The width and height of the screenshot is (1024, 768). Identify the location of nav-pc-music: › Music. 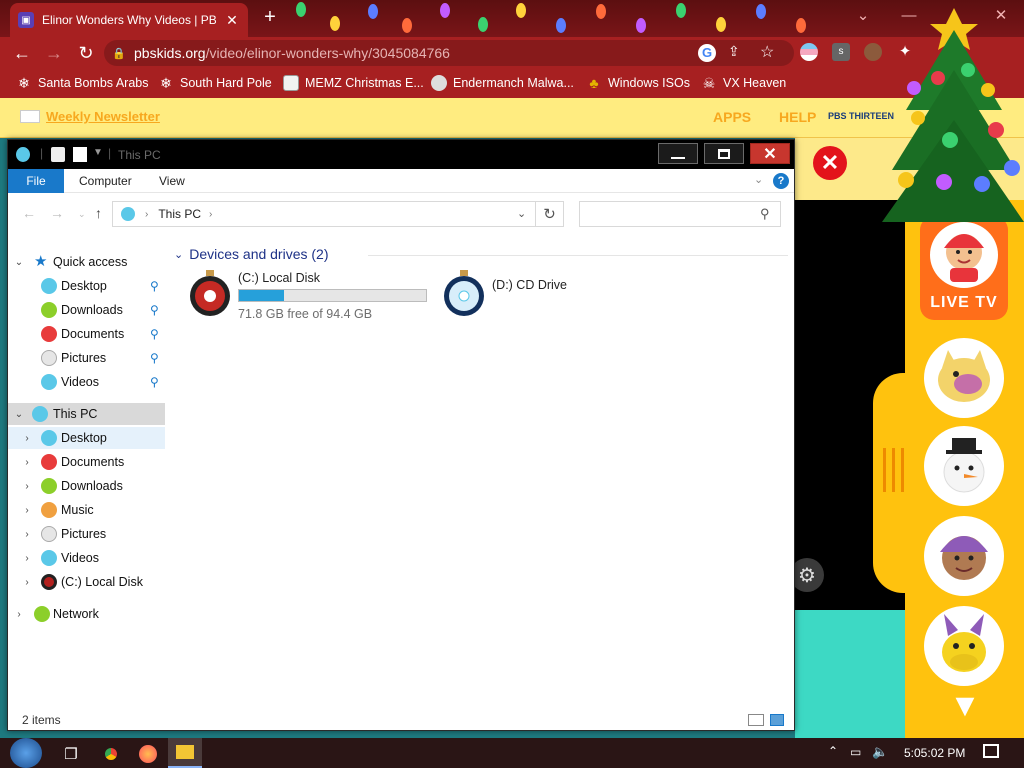
(86, 510).